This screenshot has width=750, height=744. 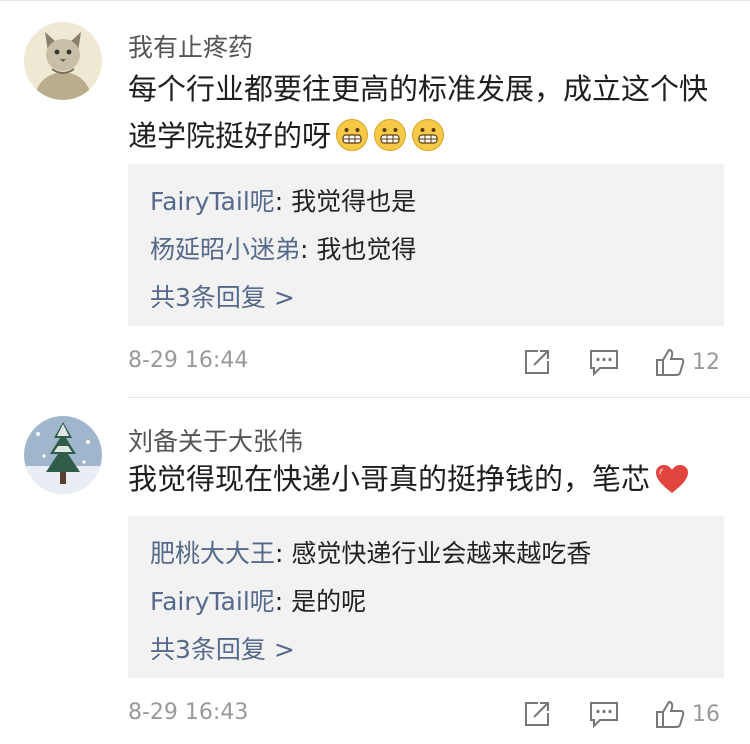 I want to click on comment-footer: 8-29 16:44 12, so click(x=426, y=362).